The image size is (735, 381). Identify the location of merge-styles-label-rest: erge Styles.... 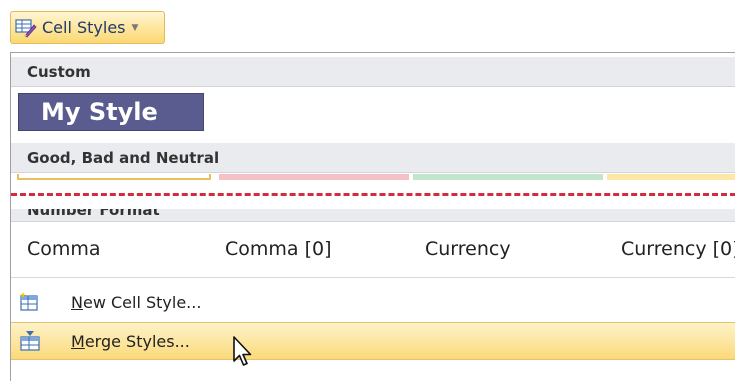
(137, 341).